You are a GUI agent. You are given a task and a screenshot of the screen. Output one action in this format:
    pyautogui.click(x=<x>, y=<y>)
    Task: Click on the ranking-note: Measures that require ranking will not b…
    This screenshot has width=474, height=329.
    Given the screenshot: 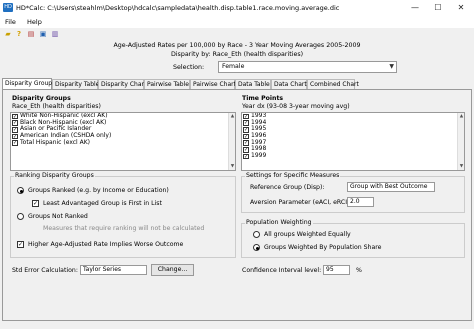 What is the action you would take?
    pyautogui.click(x=124, y=228)
    